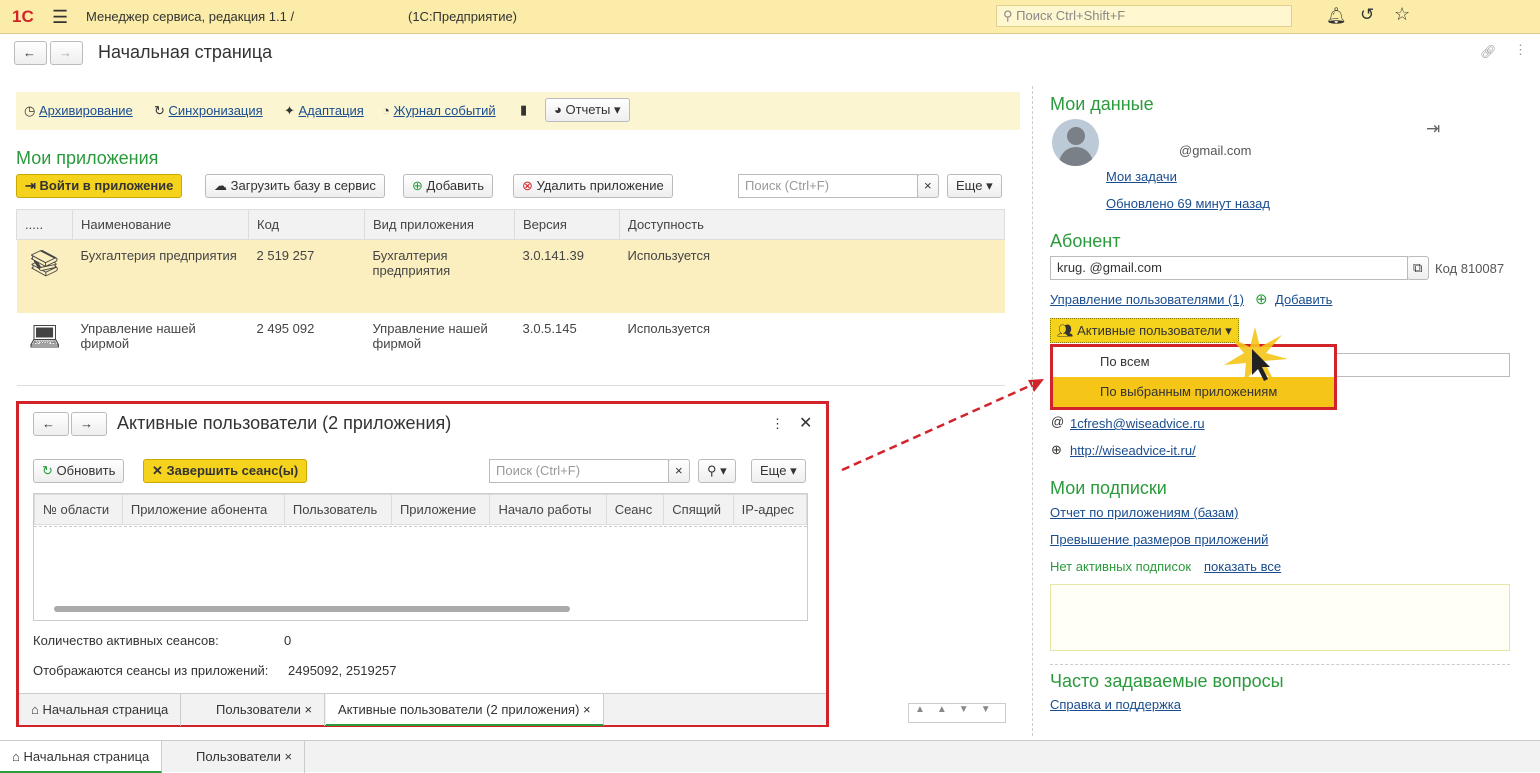 The height and width of the screenshot is (773, 1540). Describe the element at coordinates (587, 110) in the screenshot. I see `reports-button: ◕ Отчеты ▾` at that location.